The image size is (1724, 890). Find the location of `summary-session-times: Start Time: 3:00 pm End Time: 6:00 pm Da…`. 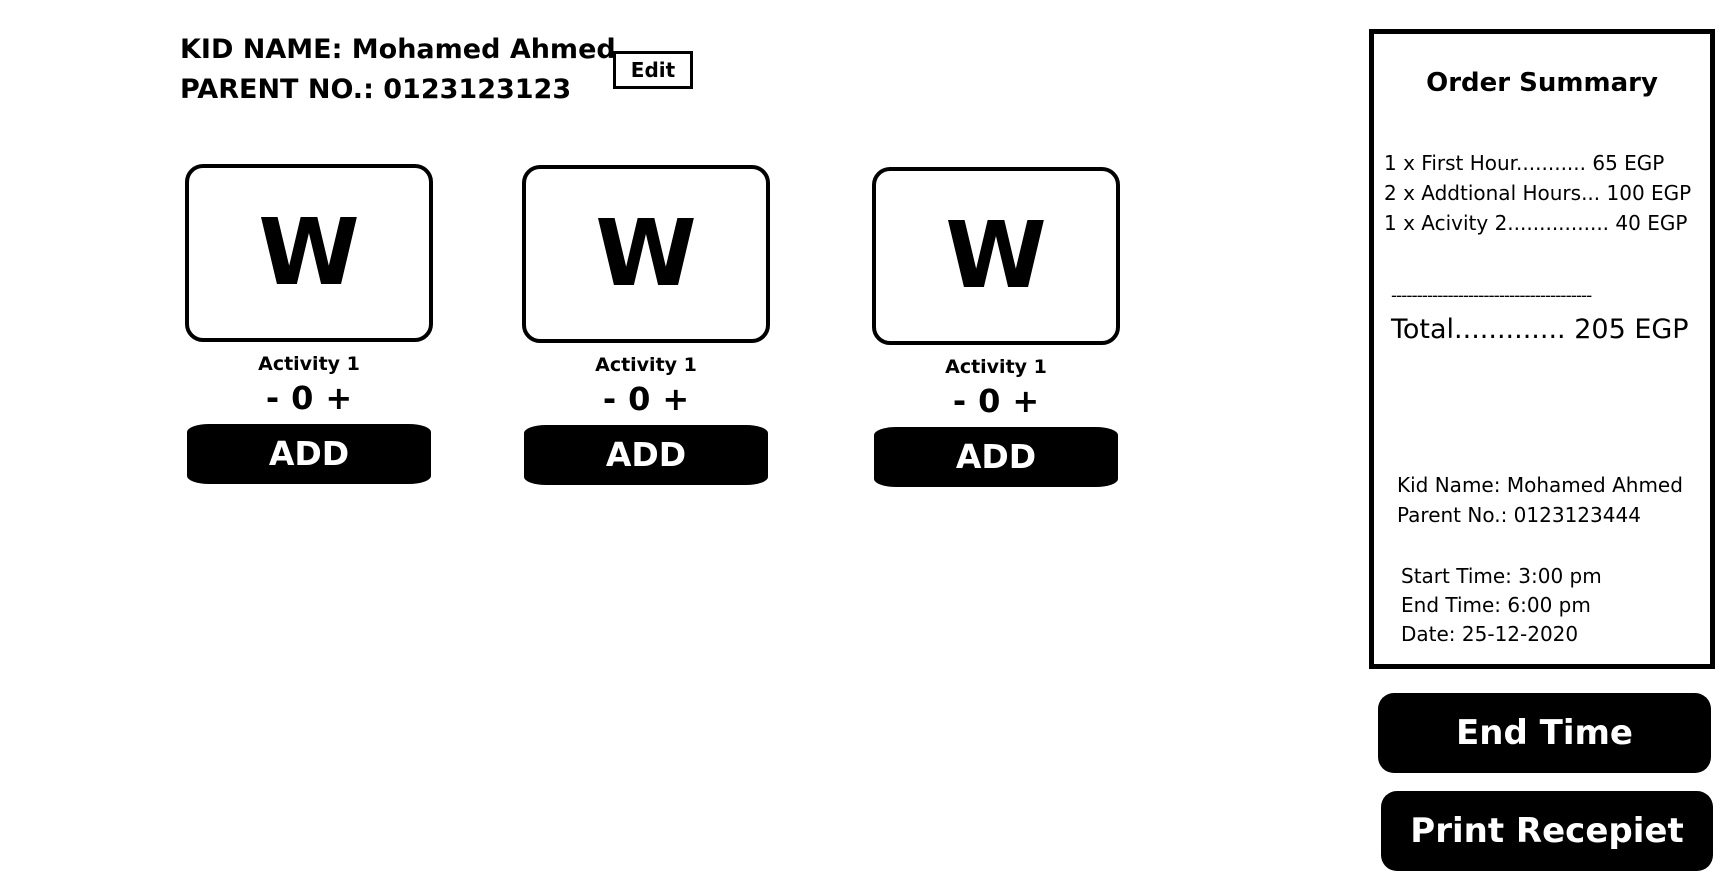

summary-session-times: Start Time: 3:00 pm End Time: 6:00 pm Da… is located at coordinates (1501, 605).